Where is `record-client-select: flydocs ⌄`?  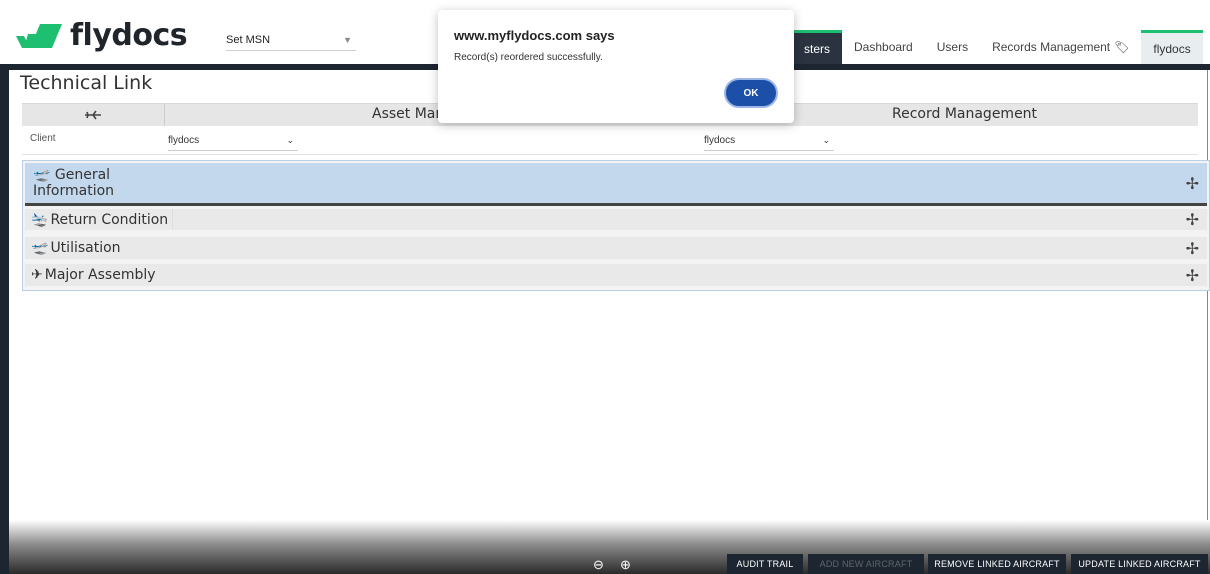
record-client-select: flydocs ⌄ is located at coordinates (769, 140).